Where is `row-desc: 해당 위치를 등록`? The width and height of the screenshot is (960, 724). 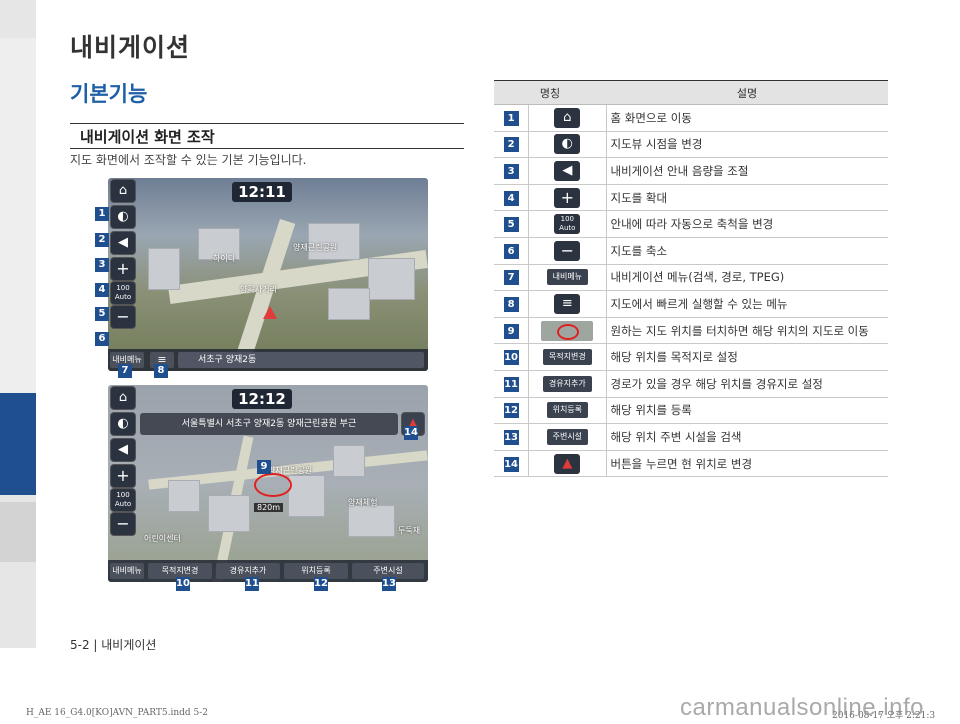 row-desc: 해당 위치를 등록 is located at coordinates (747, 411).